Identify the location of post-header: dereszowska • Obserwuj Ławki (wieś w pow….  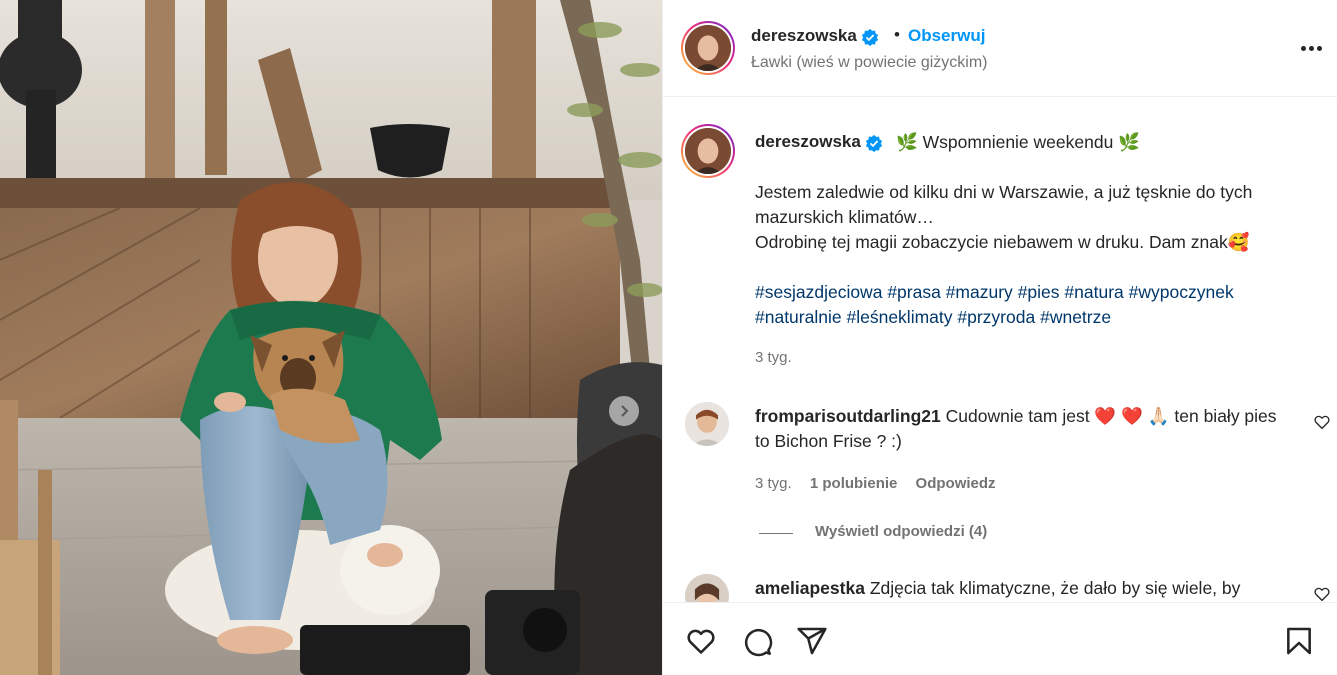
(1000, 48).